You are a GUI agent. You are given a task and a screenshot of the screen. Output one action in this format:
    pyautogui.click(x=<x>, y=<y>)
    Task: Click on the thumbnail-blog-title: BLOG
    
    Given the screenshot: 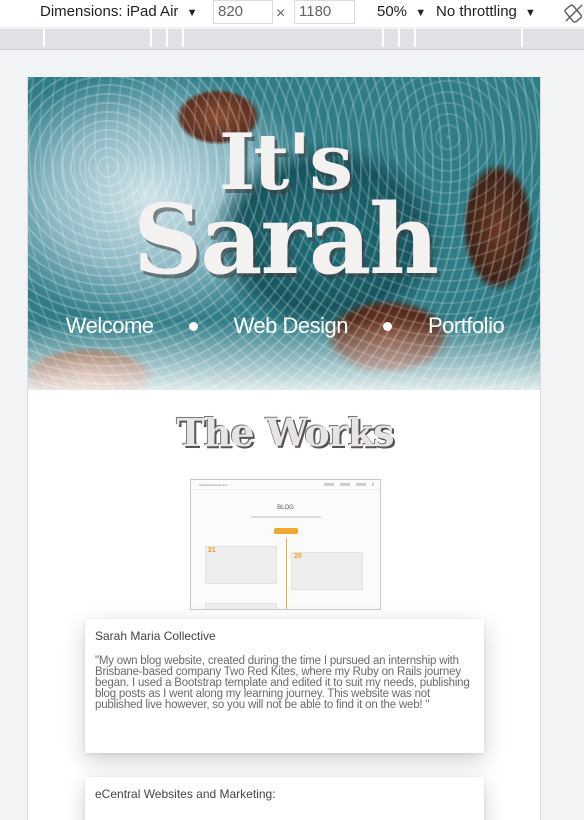 What is the action you would take?
    pyautogui.click(x=285, y=508)
    